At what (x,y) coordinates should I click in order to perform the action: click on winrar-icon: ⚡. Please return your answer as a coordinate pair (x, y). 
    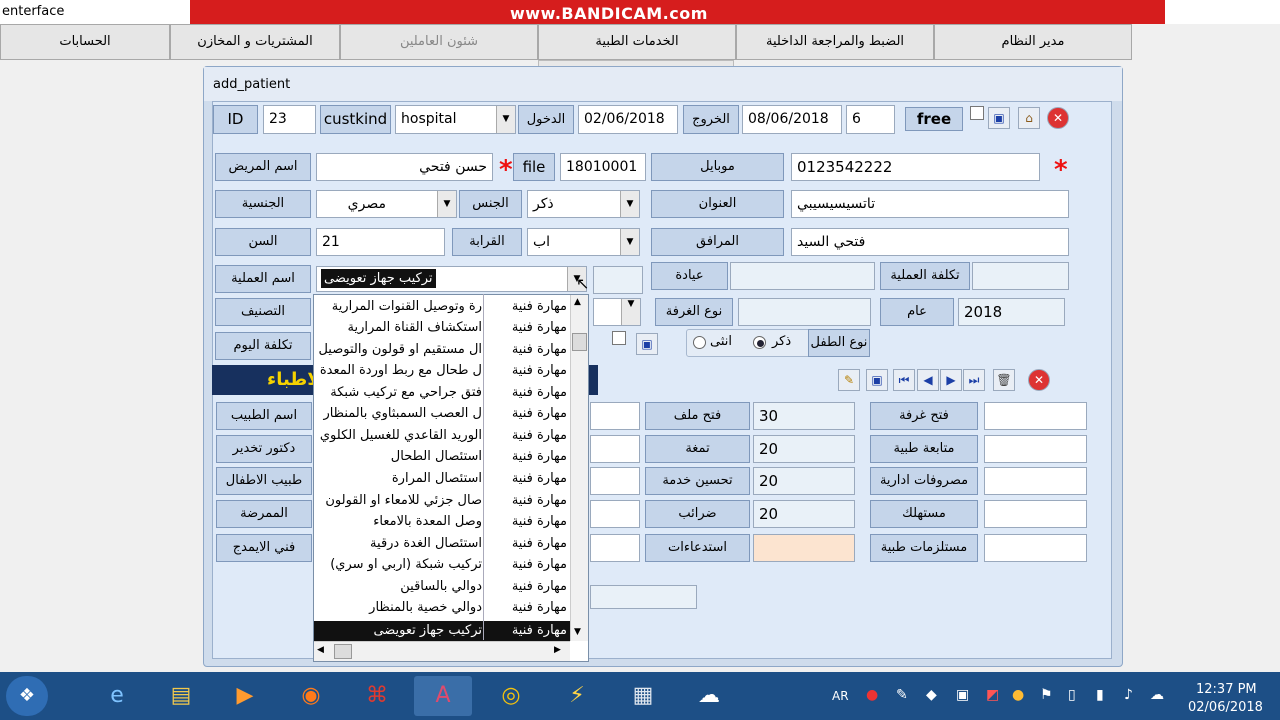
    Looking at the image, I should click on (577, 696).